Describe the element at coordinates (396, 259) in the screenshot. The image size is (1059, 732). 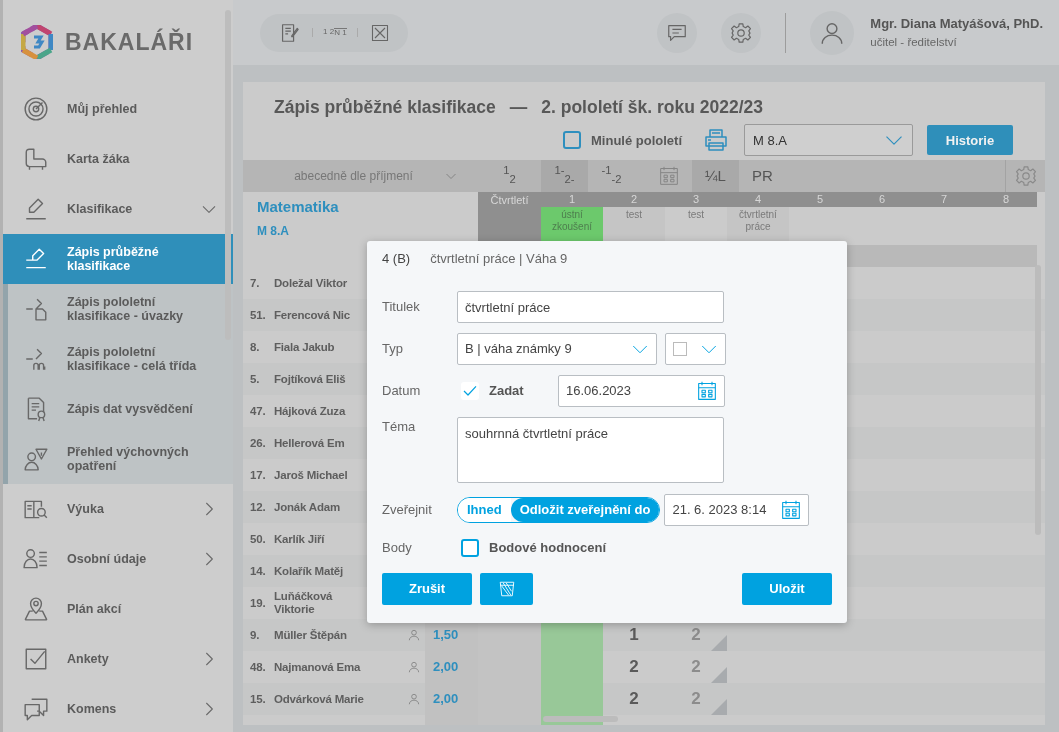
I see `grade-label: 4 (B)` at that location.